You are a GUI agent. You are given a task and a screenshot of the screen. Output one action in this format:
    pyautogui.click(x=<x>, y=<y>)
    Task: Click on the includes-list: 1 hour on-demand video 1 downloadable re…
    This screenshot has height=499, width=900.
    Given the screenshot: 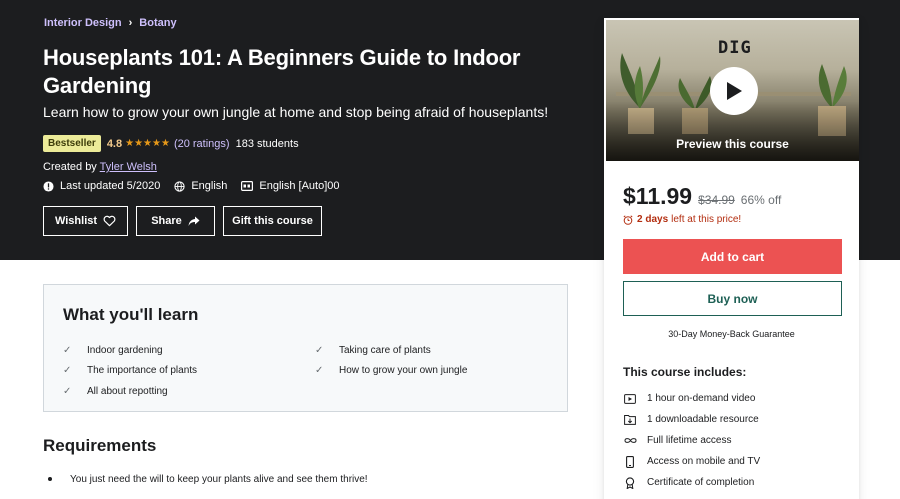 What is the action you would take?
    pyautogui.click(x=691, y=440)
    